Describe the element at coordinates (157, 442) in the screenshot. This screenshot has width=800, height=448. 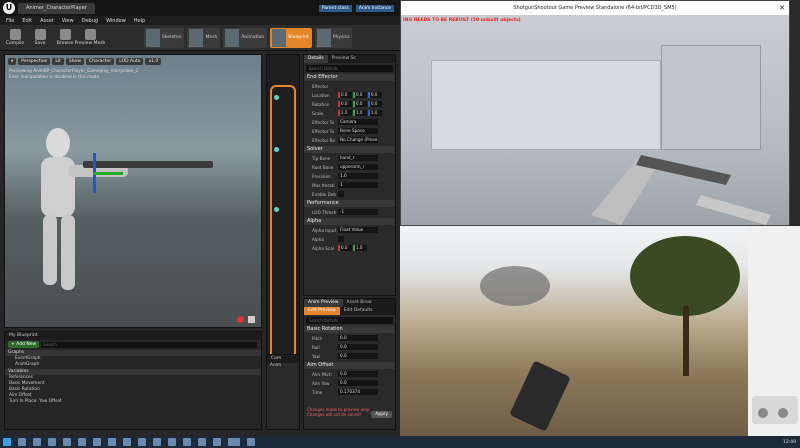
I see `vscode-icon` at that location.